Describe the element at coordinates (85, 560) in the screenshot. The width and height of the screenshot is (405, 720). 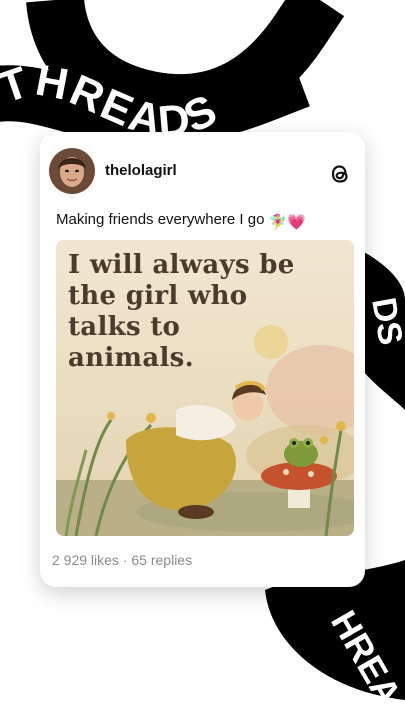
I see `likes-count: 2 929 likes` at that location.